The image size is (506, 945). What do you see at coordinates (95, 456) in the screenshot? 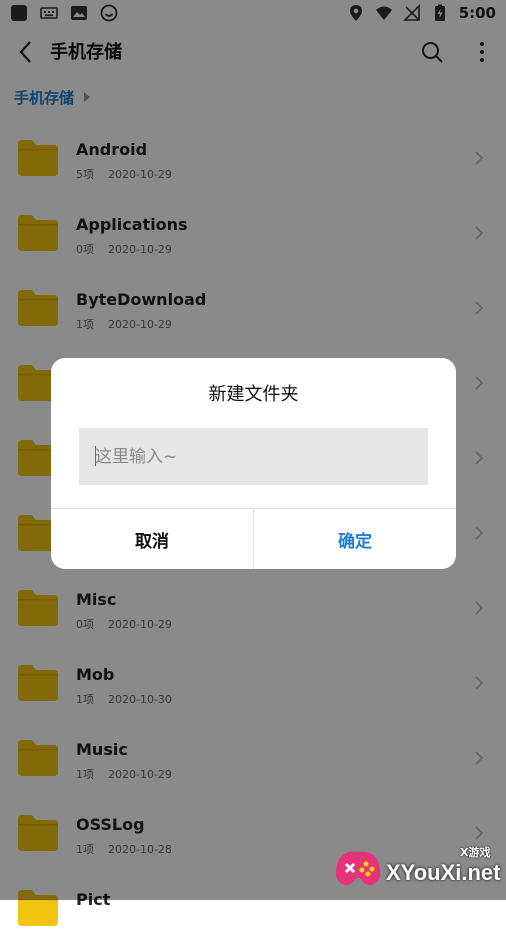
I see `text-cursor` at bounding box center [95, 456].